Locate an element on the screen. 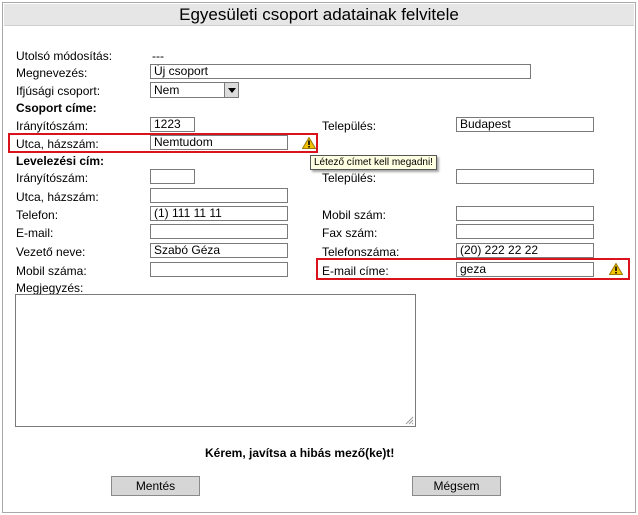  leader-name-label: Vezető neve: is located at coordinates (51, 252).